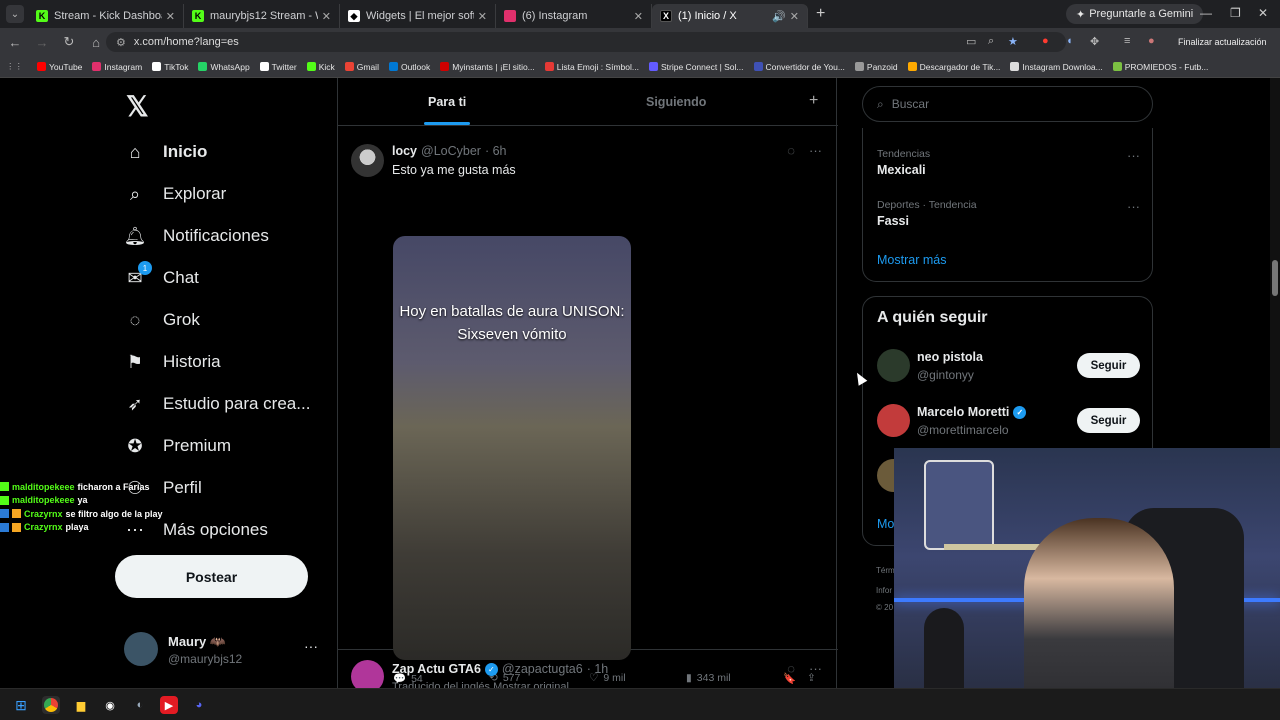  I want to click on tab-para-ti: Para ti, so click(447, 102).